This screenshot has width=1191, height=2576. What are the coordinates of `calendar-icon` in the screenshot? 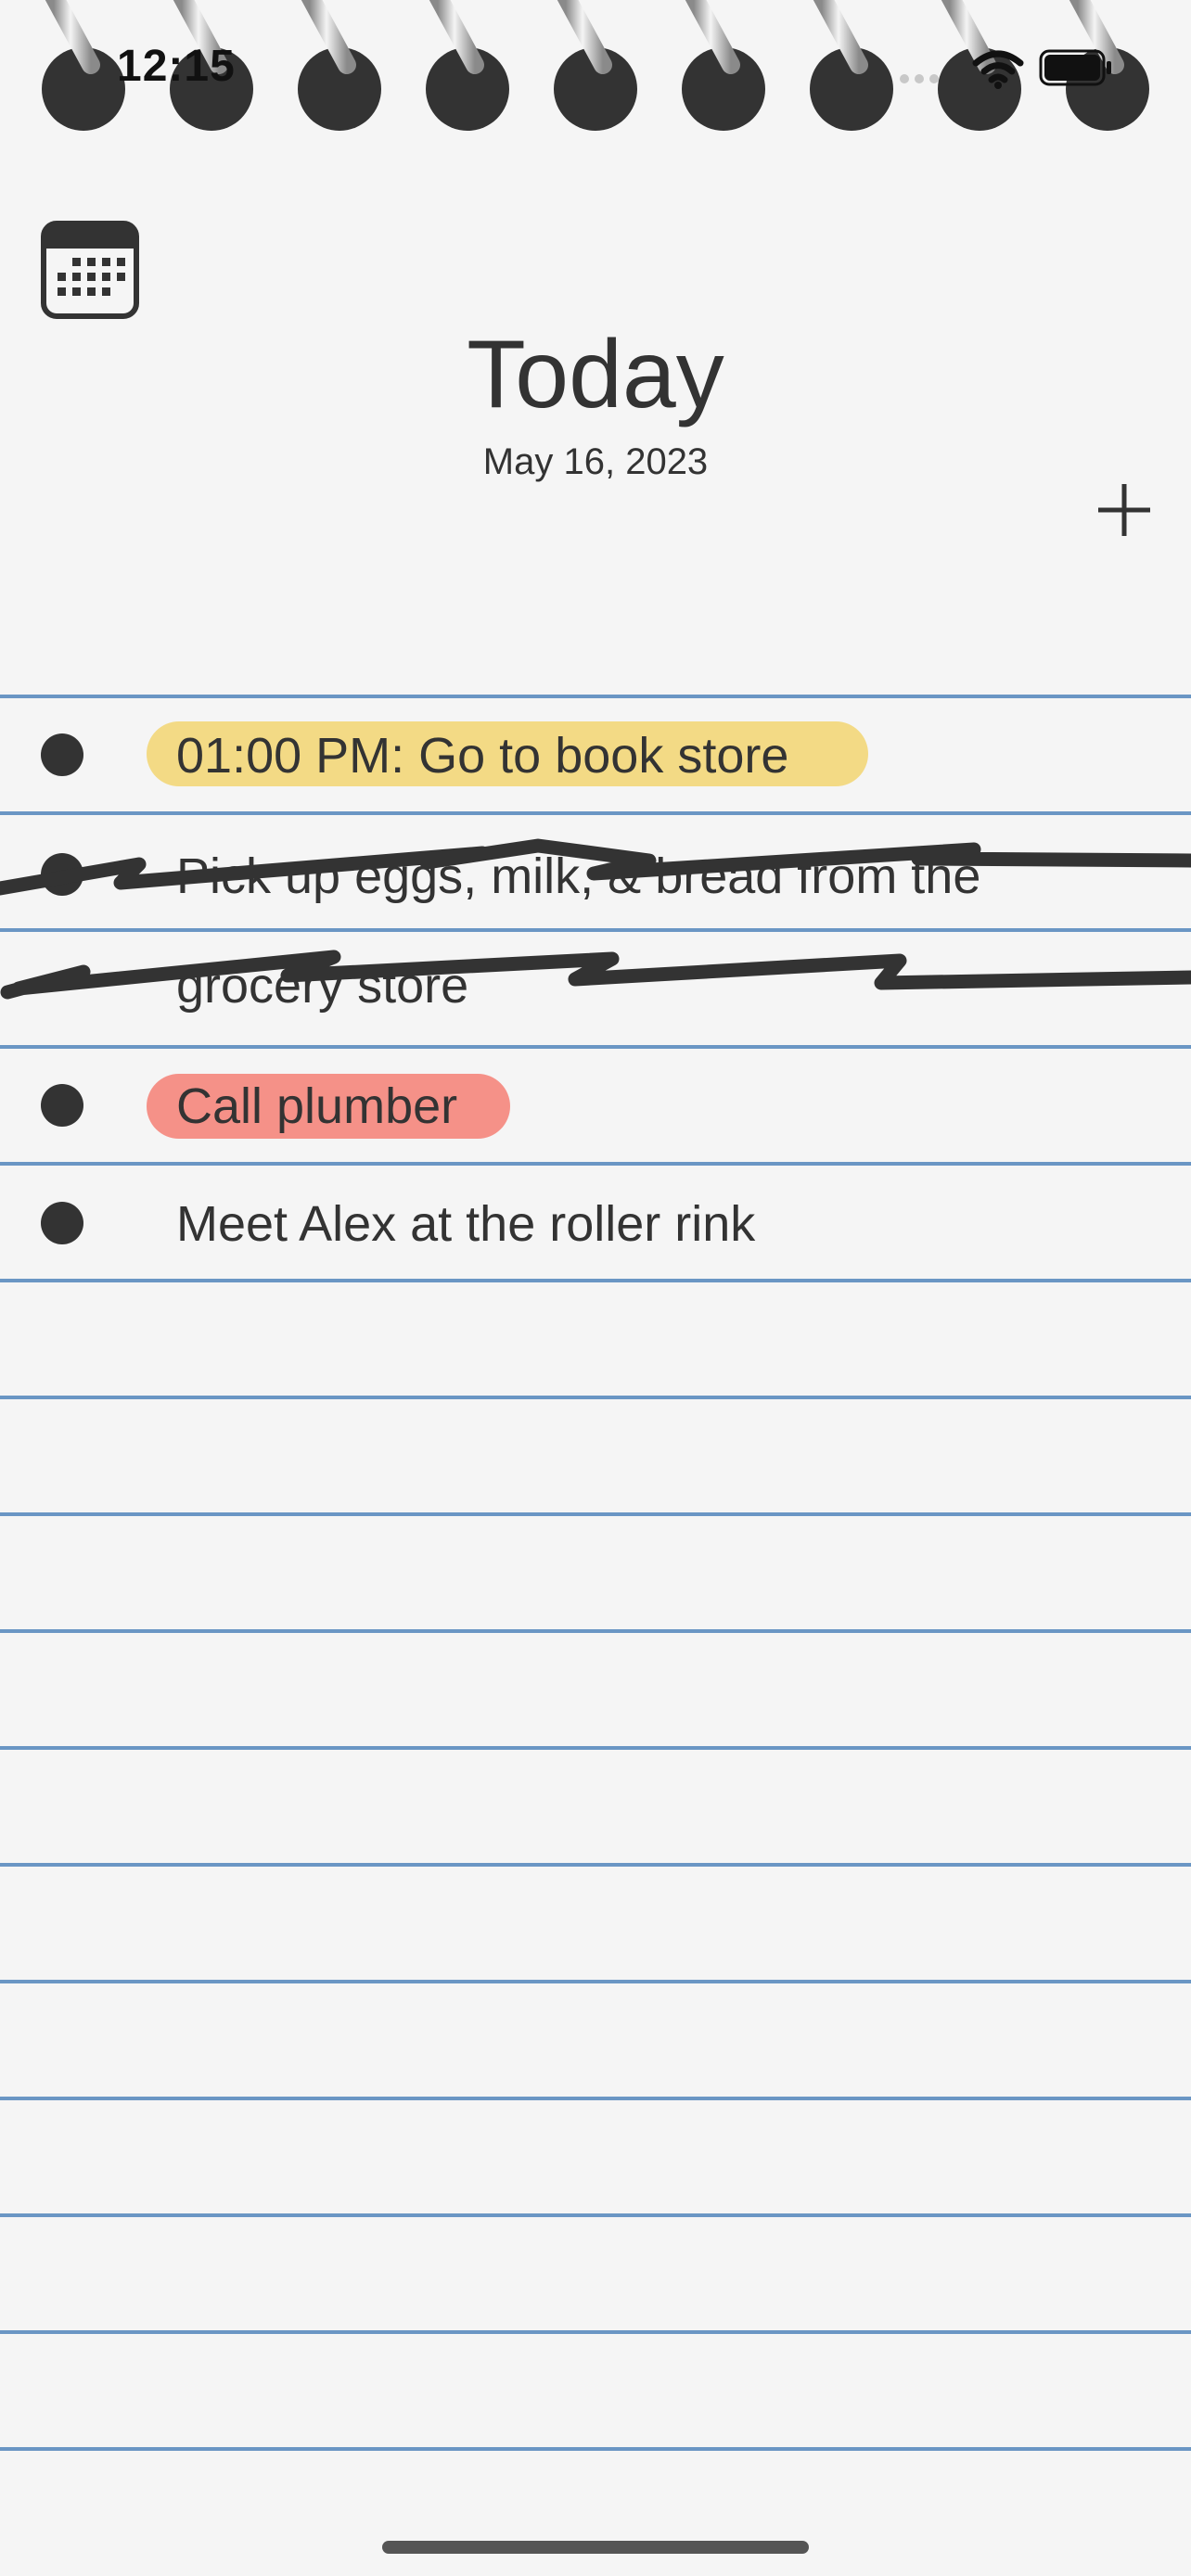 It's located at (90, 270).